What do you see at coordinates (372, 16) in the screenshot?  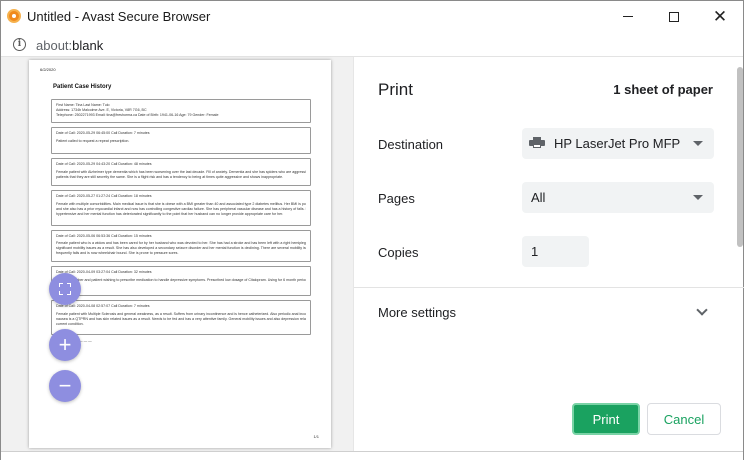 I see `title-bar: Untitled - Avast Secure Browser ✕` at bounding box center [372, 16].